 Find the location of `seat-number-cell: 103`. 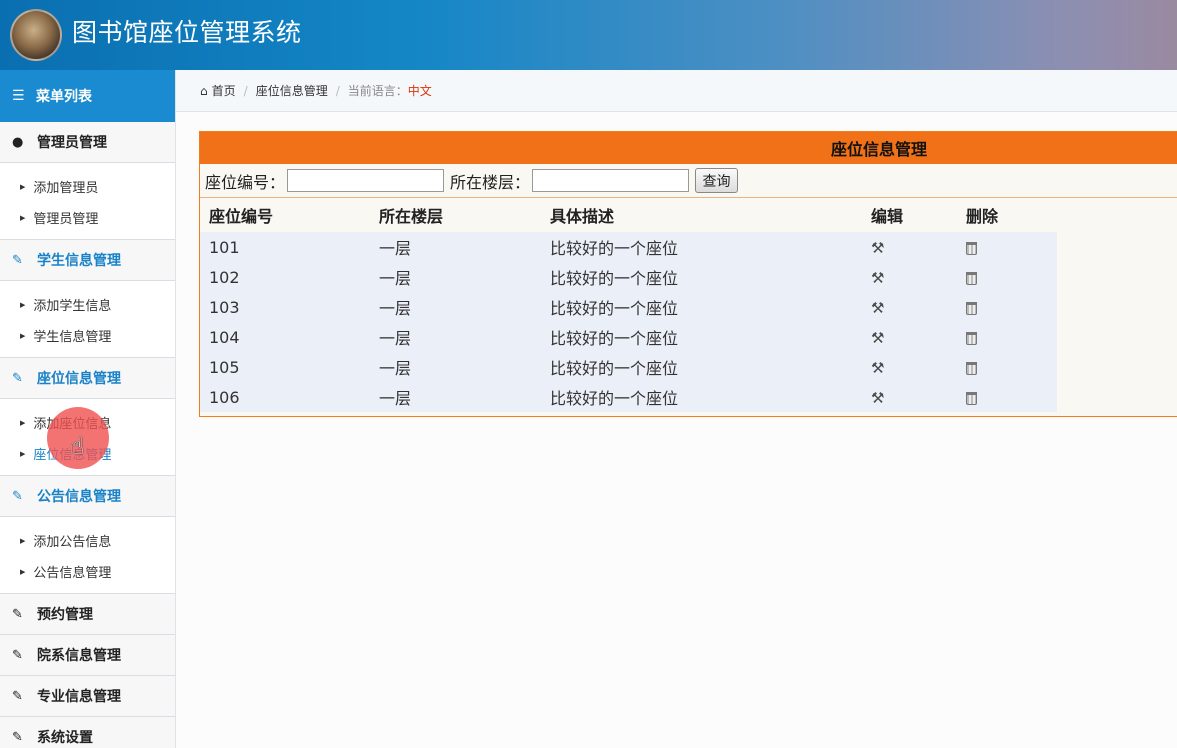

seat-number-cell: 103 is located at coordinates (285, 307).